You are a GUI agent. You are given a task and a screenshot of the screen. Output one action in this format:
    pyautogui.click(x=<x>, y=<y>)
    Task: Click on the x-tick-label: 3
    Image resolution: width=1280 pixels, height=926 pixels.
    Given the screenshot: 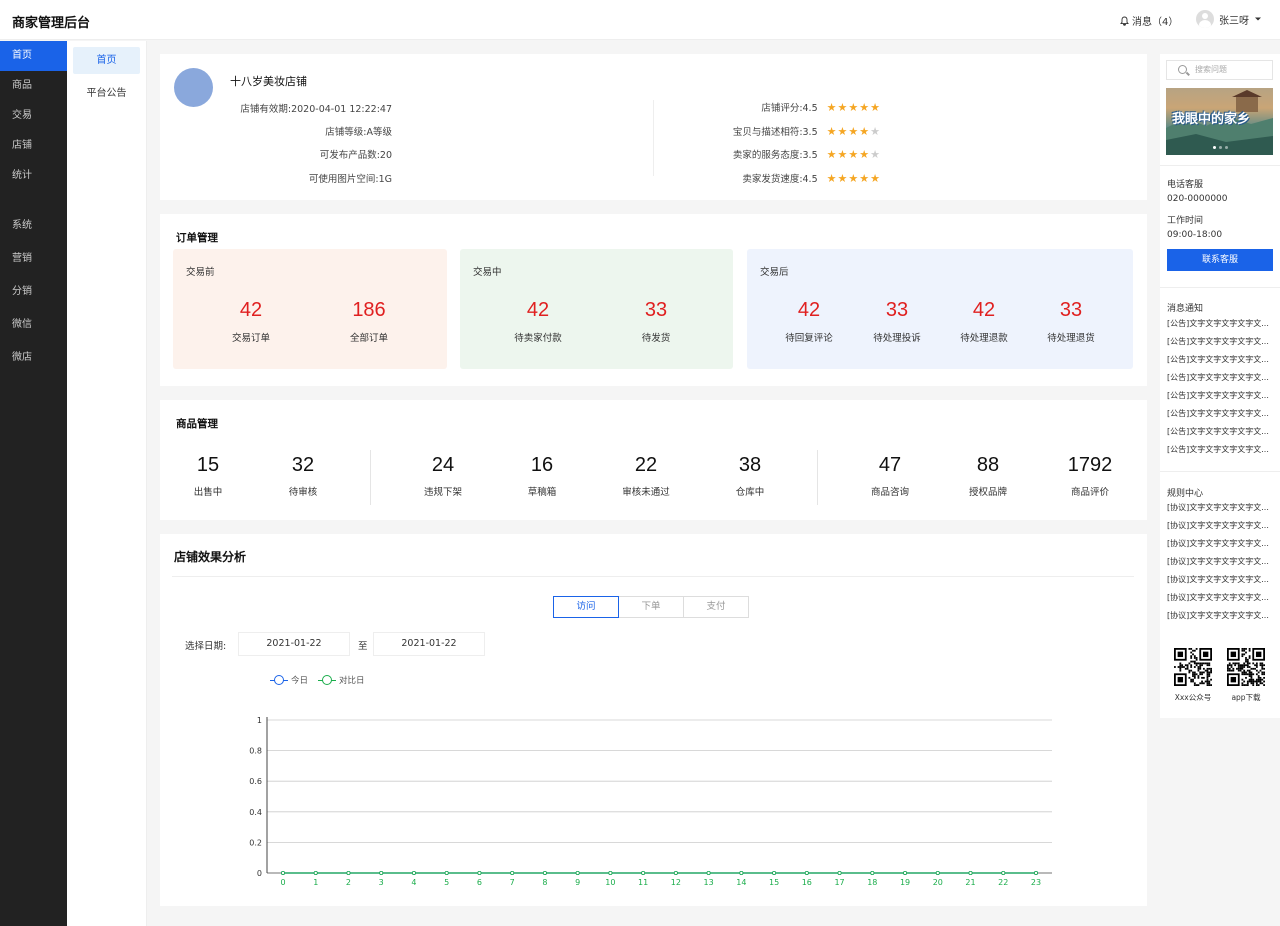 What is the action you would take?
    pyautogui.click(x=381, y=882)
    